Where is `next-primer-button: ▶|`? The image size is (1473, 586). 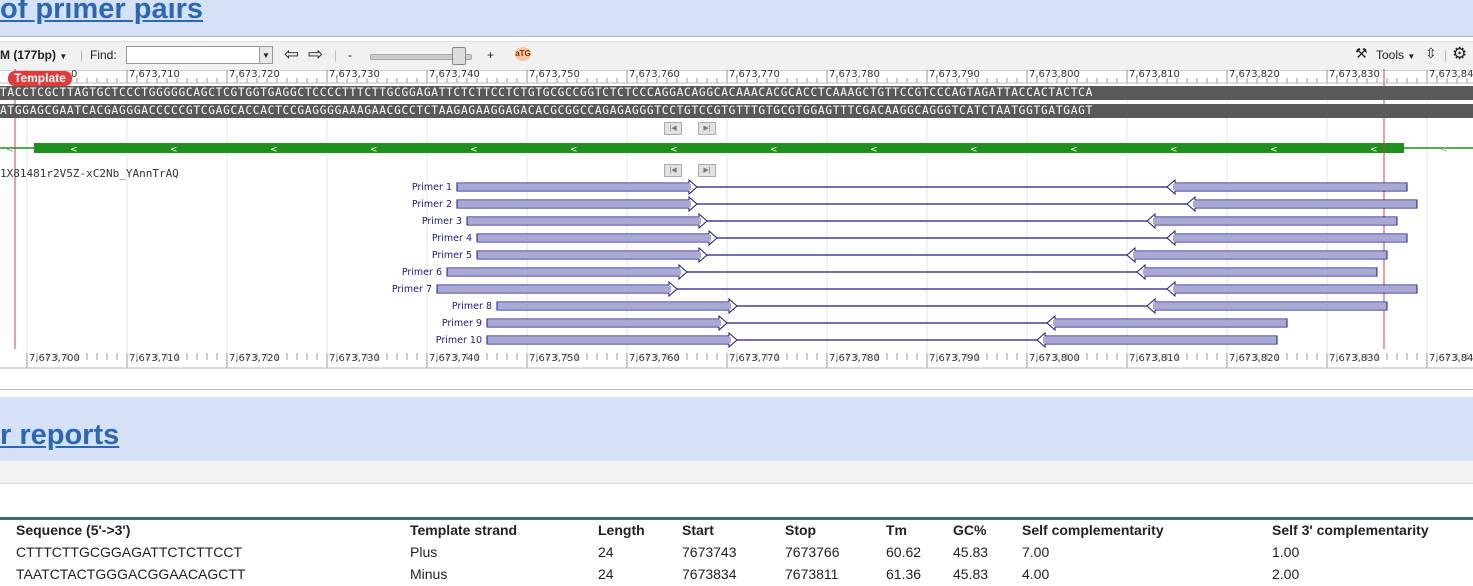 next-primer-button: ▶| is located at coordinates (707, 170).